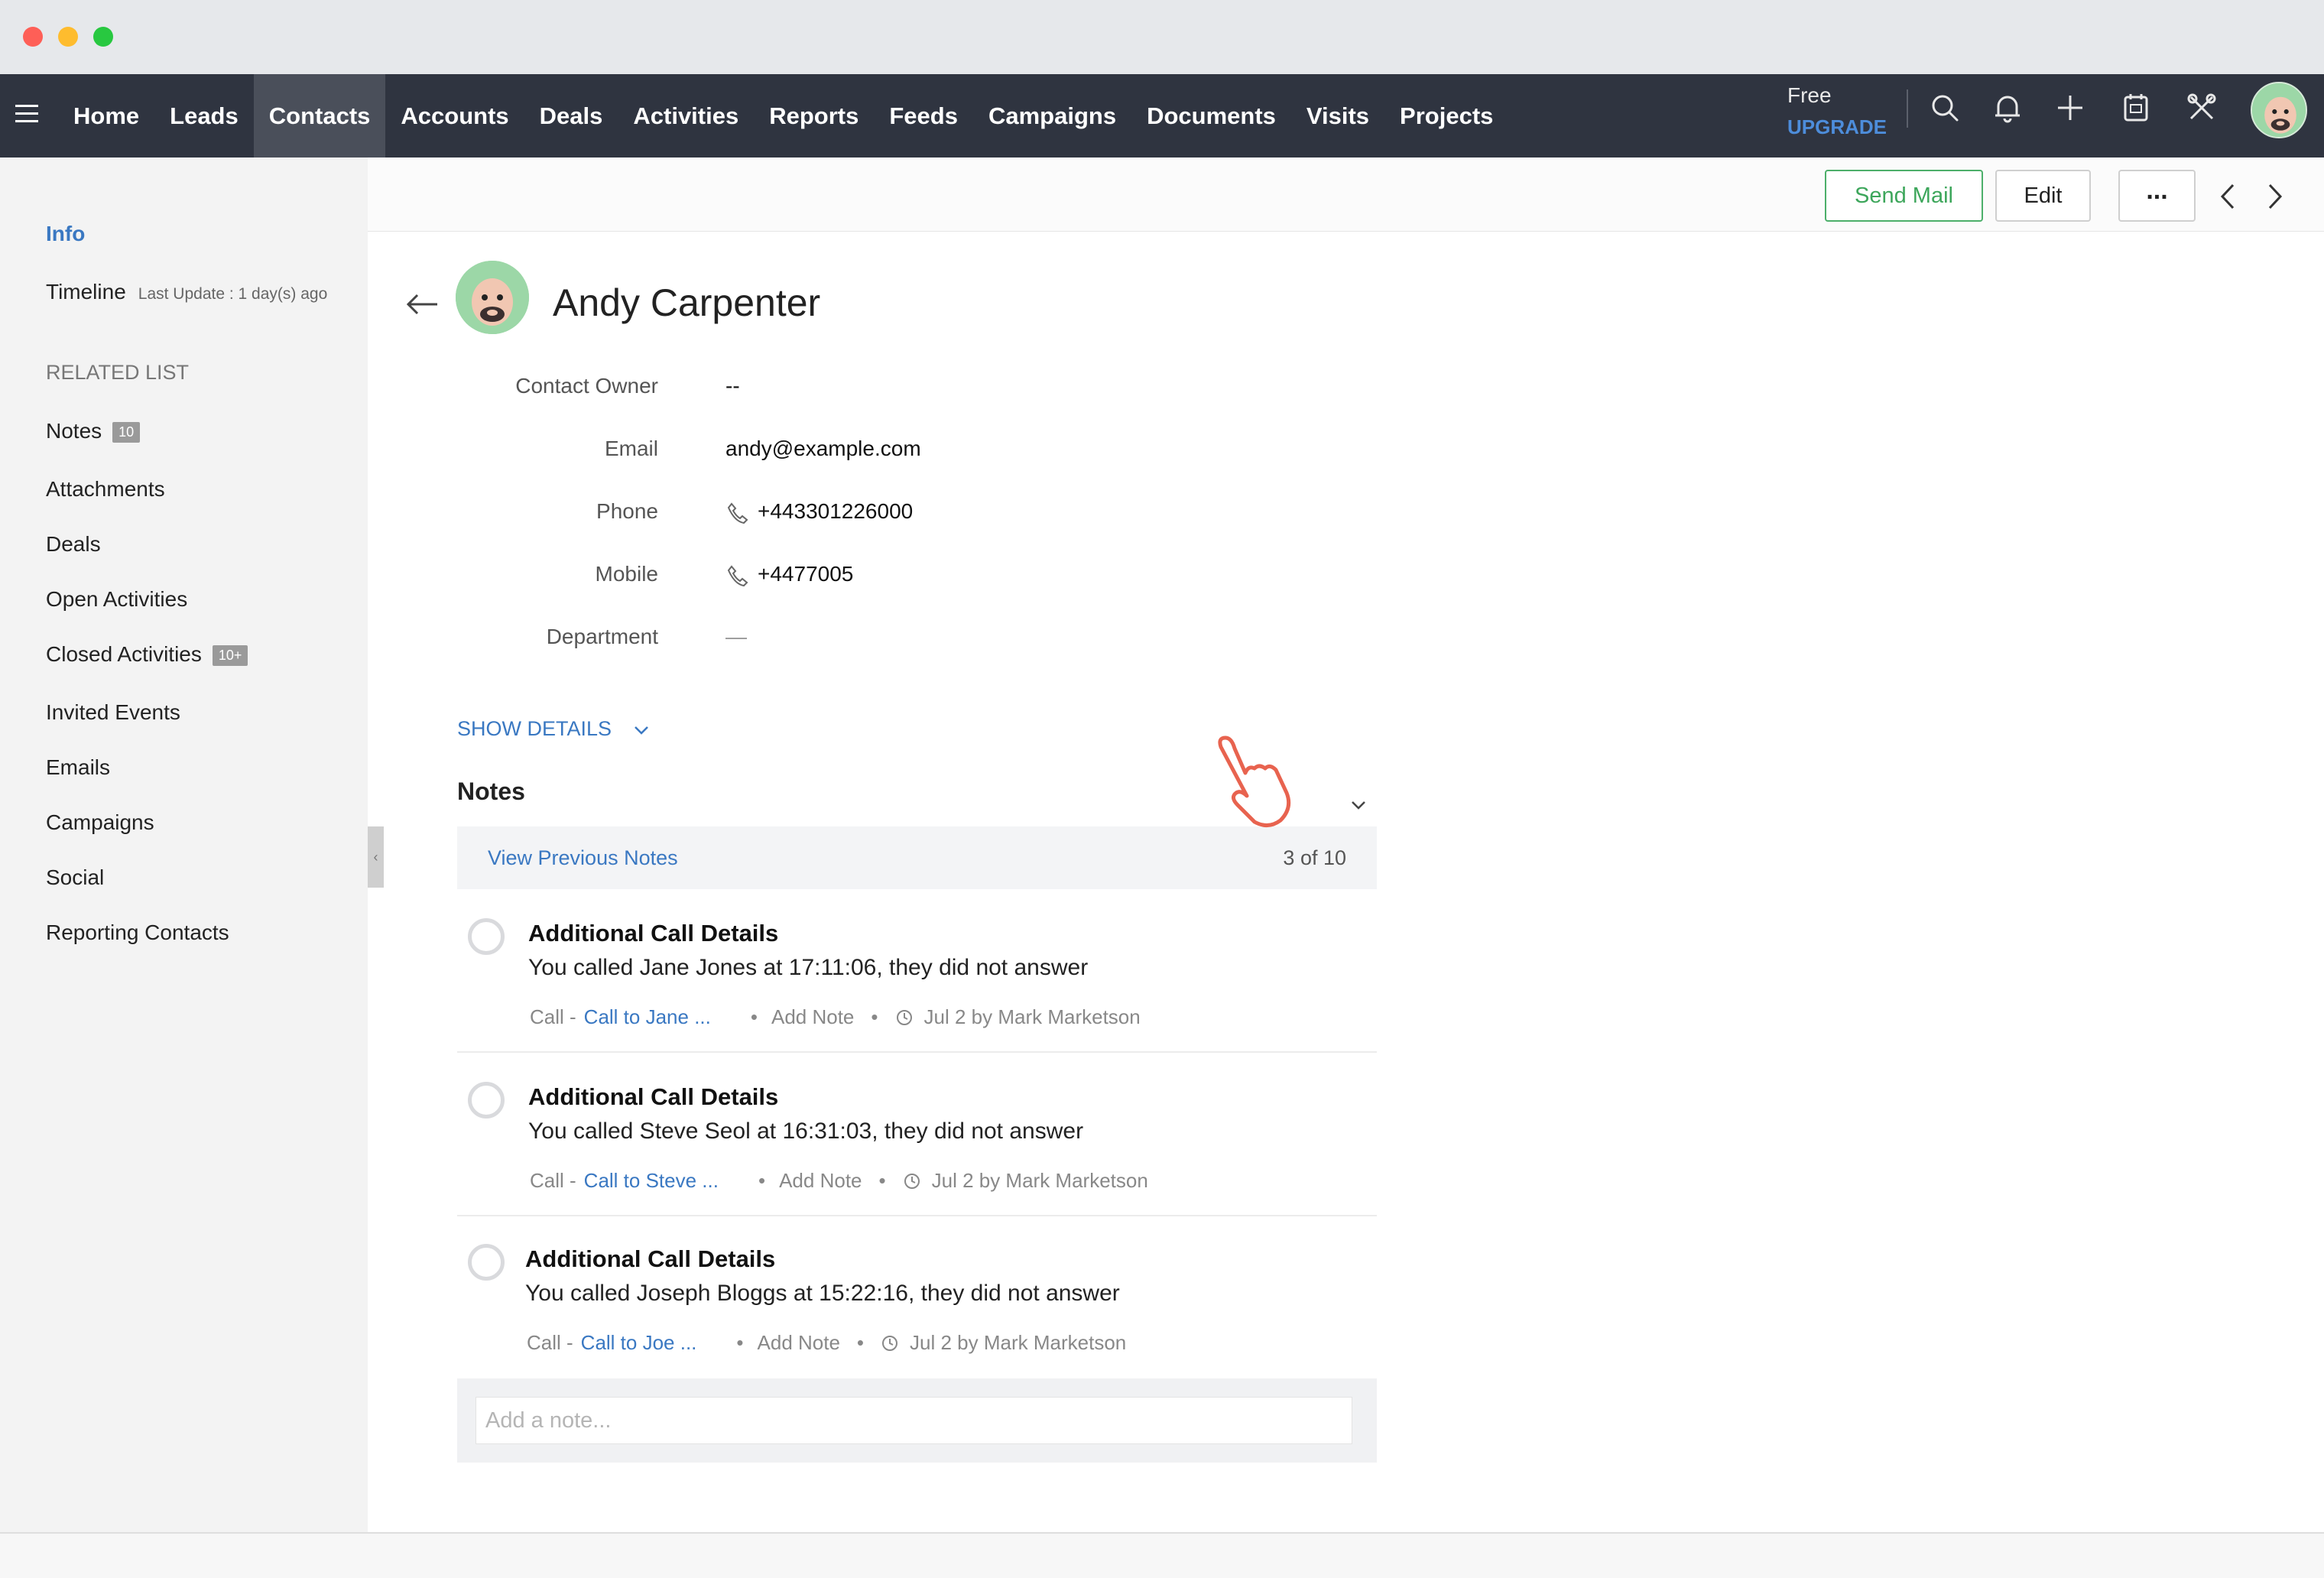 This screenshot has width=2324, height=1578. I want to click on sidebar-item-deals: Deals, so click(73, 545).